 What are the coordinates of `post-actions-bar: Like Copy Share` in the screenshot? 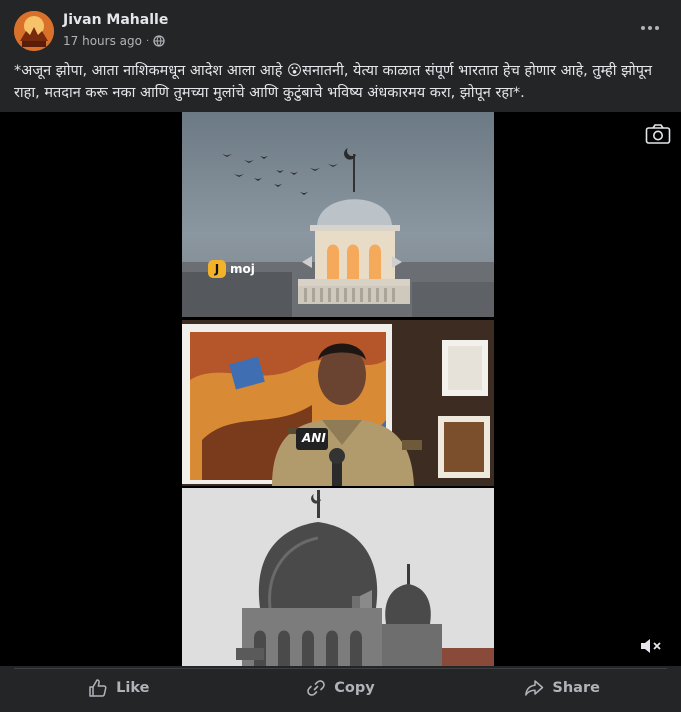 It's located at (340, 687).